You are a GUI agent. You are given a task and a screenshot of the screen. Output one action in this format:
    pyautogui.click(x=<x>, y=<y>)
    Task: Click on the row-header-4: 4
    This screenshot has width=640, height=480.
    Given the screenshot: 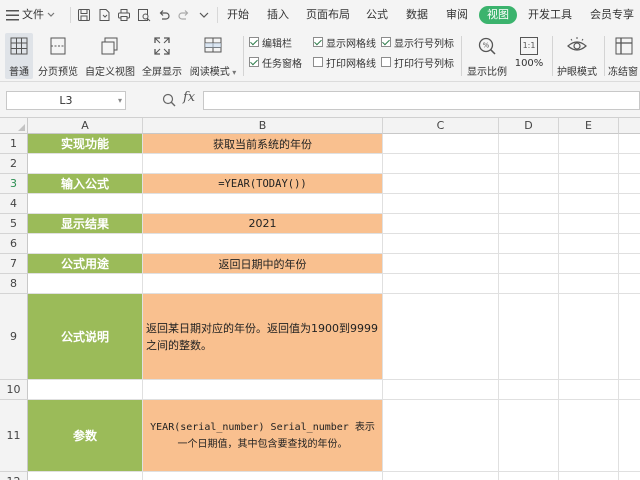 What is the action you would take?
    pyautogui.click(x=14, y=204)
    